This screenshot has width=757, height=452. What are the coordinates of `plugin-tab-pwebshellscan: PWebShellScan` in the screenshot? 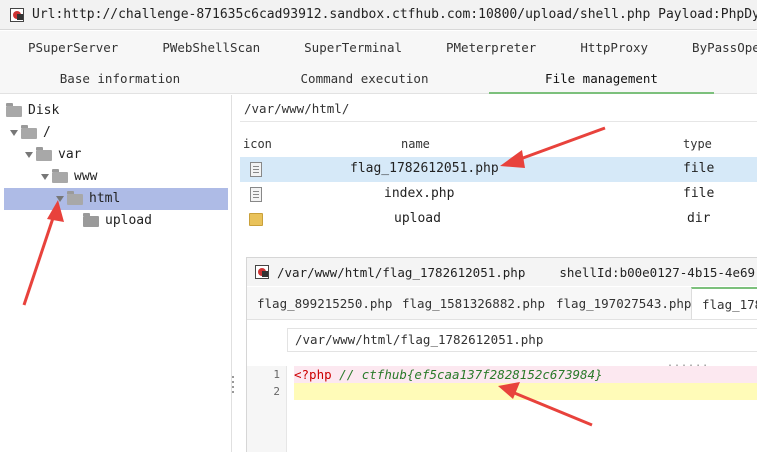 It's located at (211, 47).